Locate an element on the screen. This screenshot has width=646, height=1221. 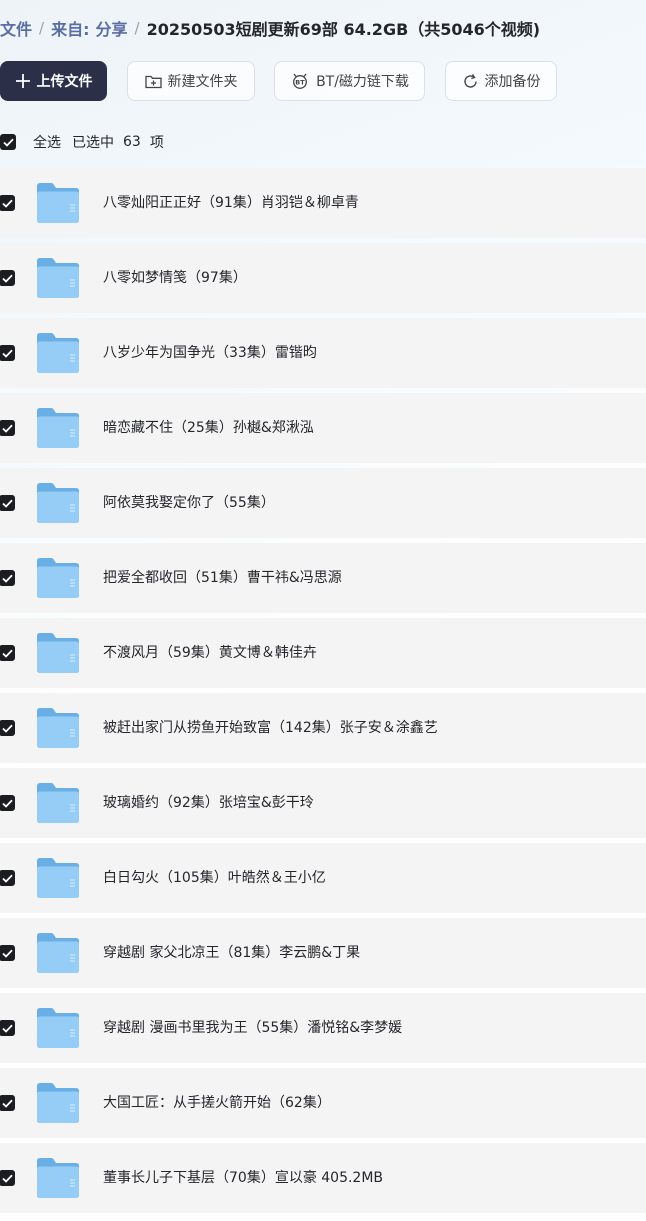
file-row: 白日勾火（105集）叶皓然＆王小亿 is located at coordinates (323, 878).